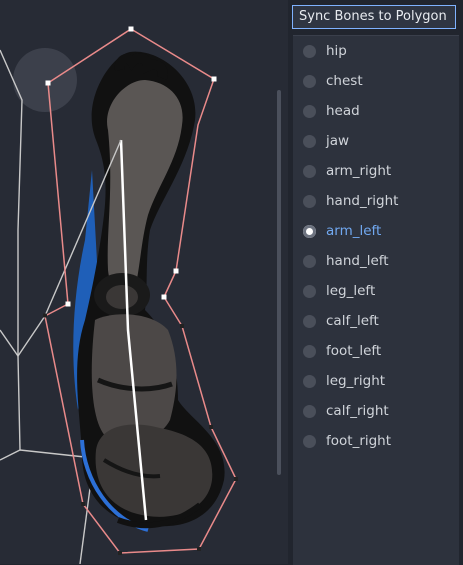 The width and height of the screenshot is (463, 565). Describe the element at coordinates (362, 201) in the screenshot. I see `bone-label: hand_right` at that location.